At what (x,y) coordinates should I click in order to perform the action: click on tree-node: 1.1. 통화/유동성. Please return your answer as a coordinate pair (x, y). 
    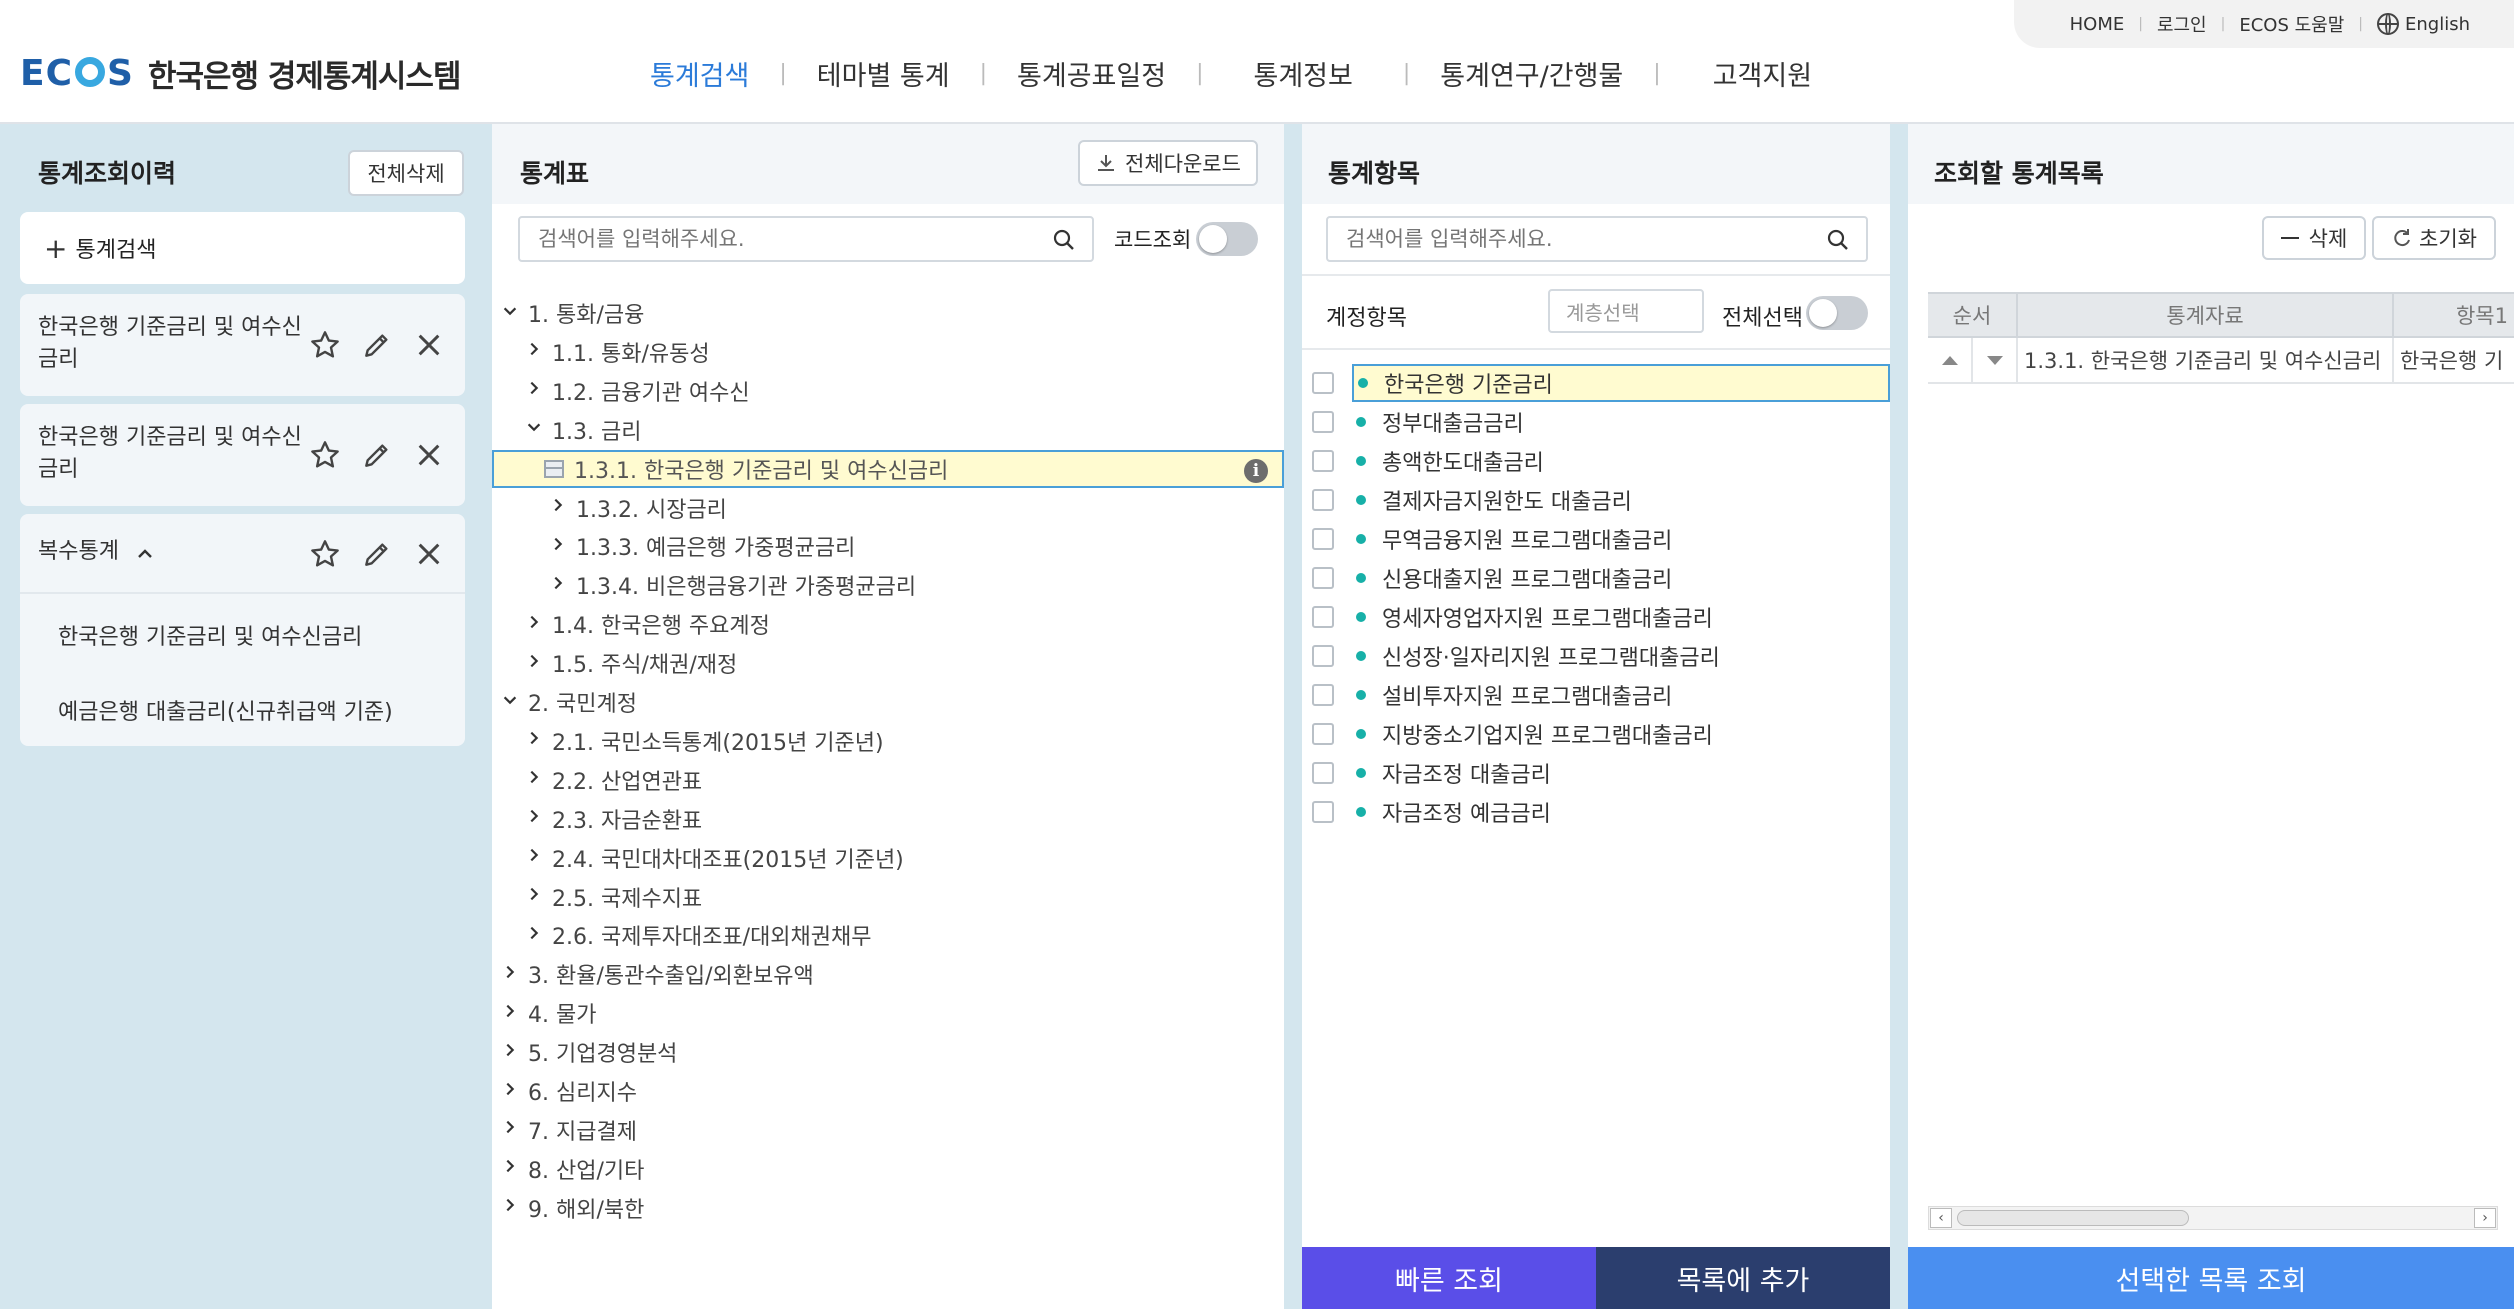
    Looking at the image, I should click on (617, 352).